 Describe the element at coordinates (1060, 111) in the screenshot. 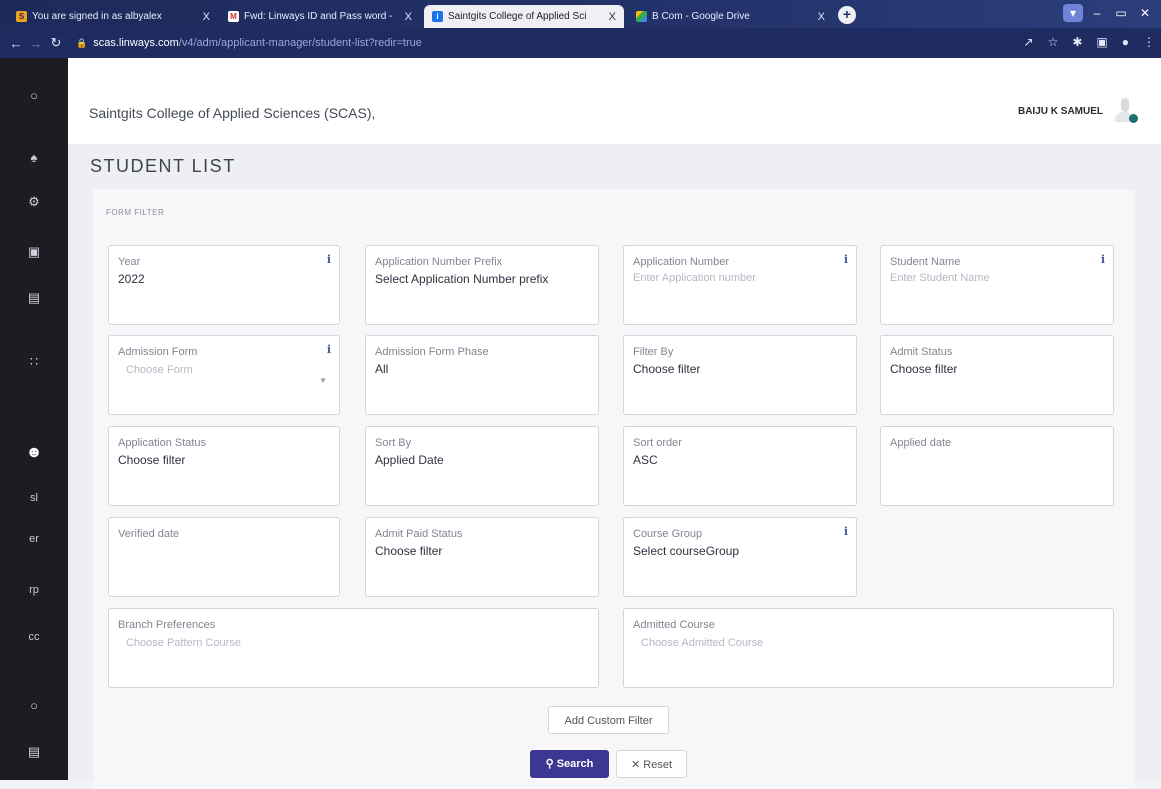

I see `user-name: BAIJU K SAMUEL` at that location.